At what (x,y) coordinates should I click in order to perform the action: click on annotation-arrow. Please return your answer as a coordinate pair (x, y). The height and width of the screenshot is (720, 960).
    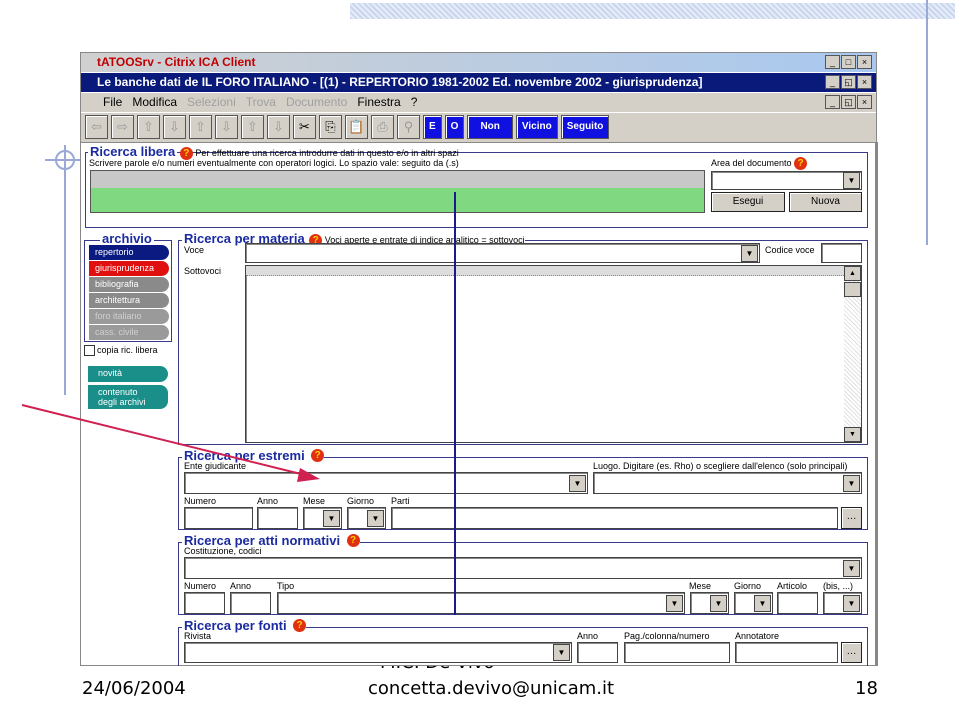
    Looking at the image, I should click on (170, 443).